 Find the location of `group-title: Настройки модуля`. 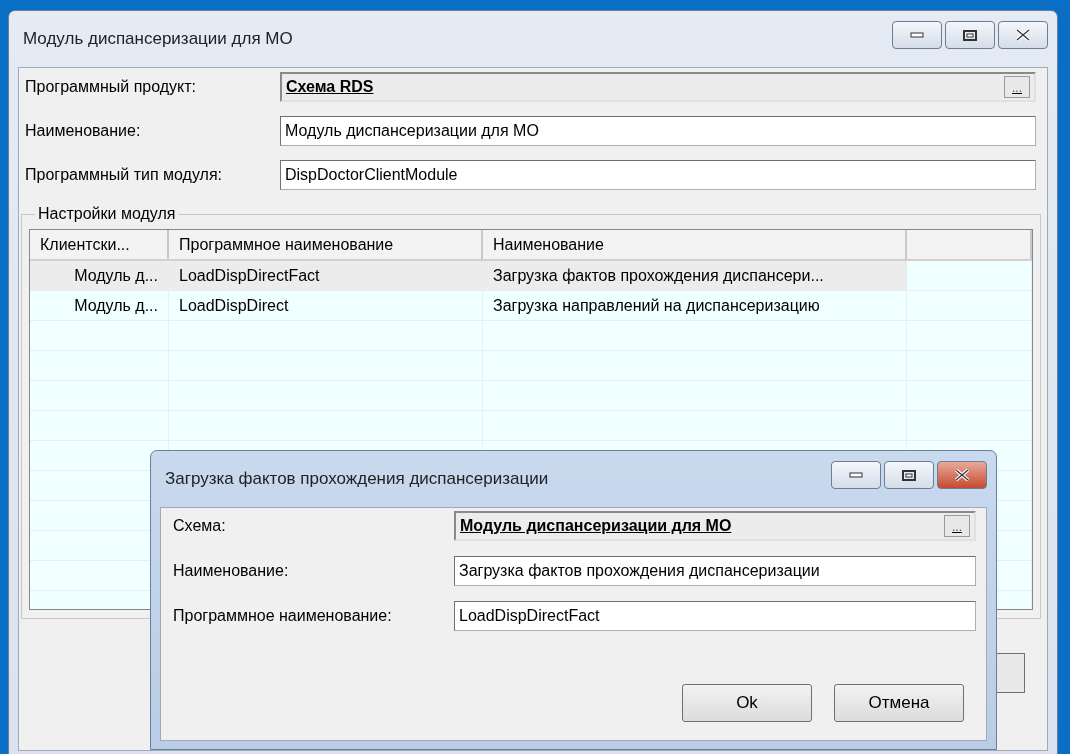

group-title: Настройки модуля is located at coordinates (107, 214).